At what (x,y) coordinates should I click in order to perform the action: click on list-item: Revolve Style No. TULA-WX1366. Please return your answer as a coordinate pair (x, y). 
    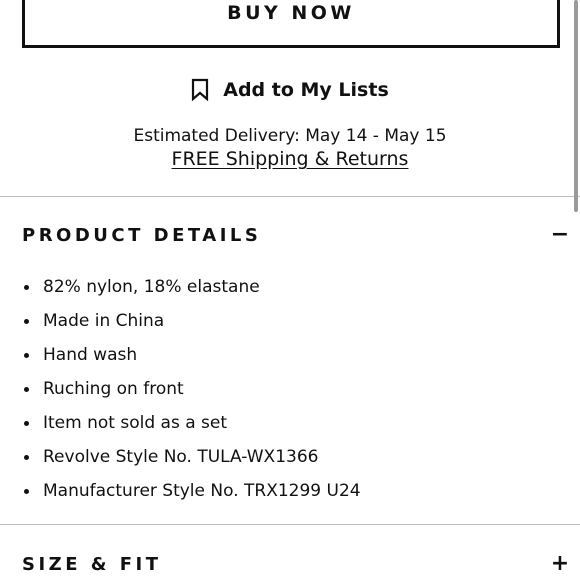
    Looking at the image, I should click on (191, 463).